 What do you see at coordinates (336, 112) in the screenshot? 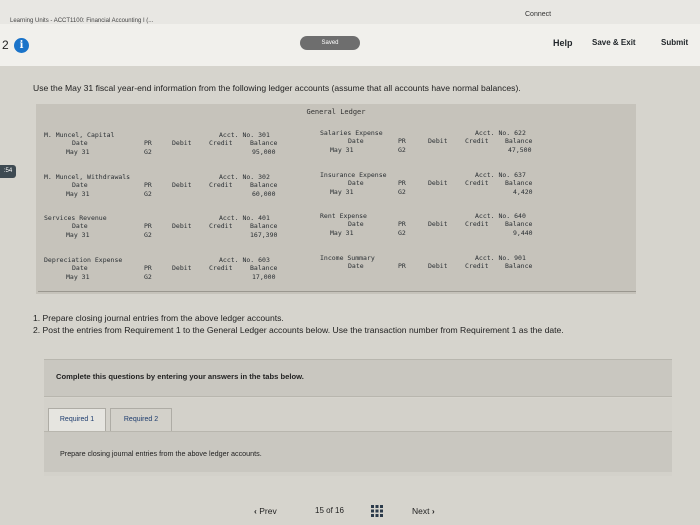
I see `ledger-title: General Ledger` at bounding box center [336, 112].